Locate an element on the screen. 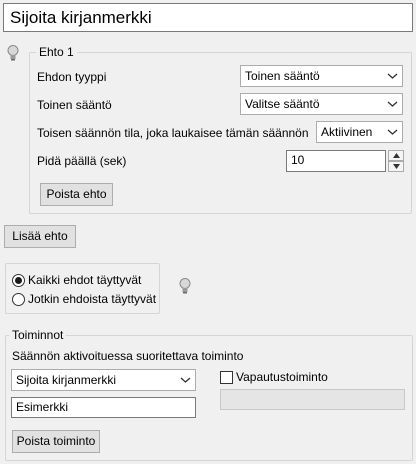 Image resolution: width=416 pixels, height=464 pixels. action-name-input: Esimerkki is located at coordinates (103, 407).